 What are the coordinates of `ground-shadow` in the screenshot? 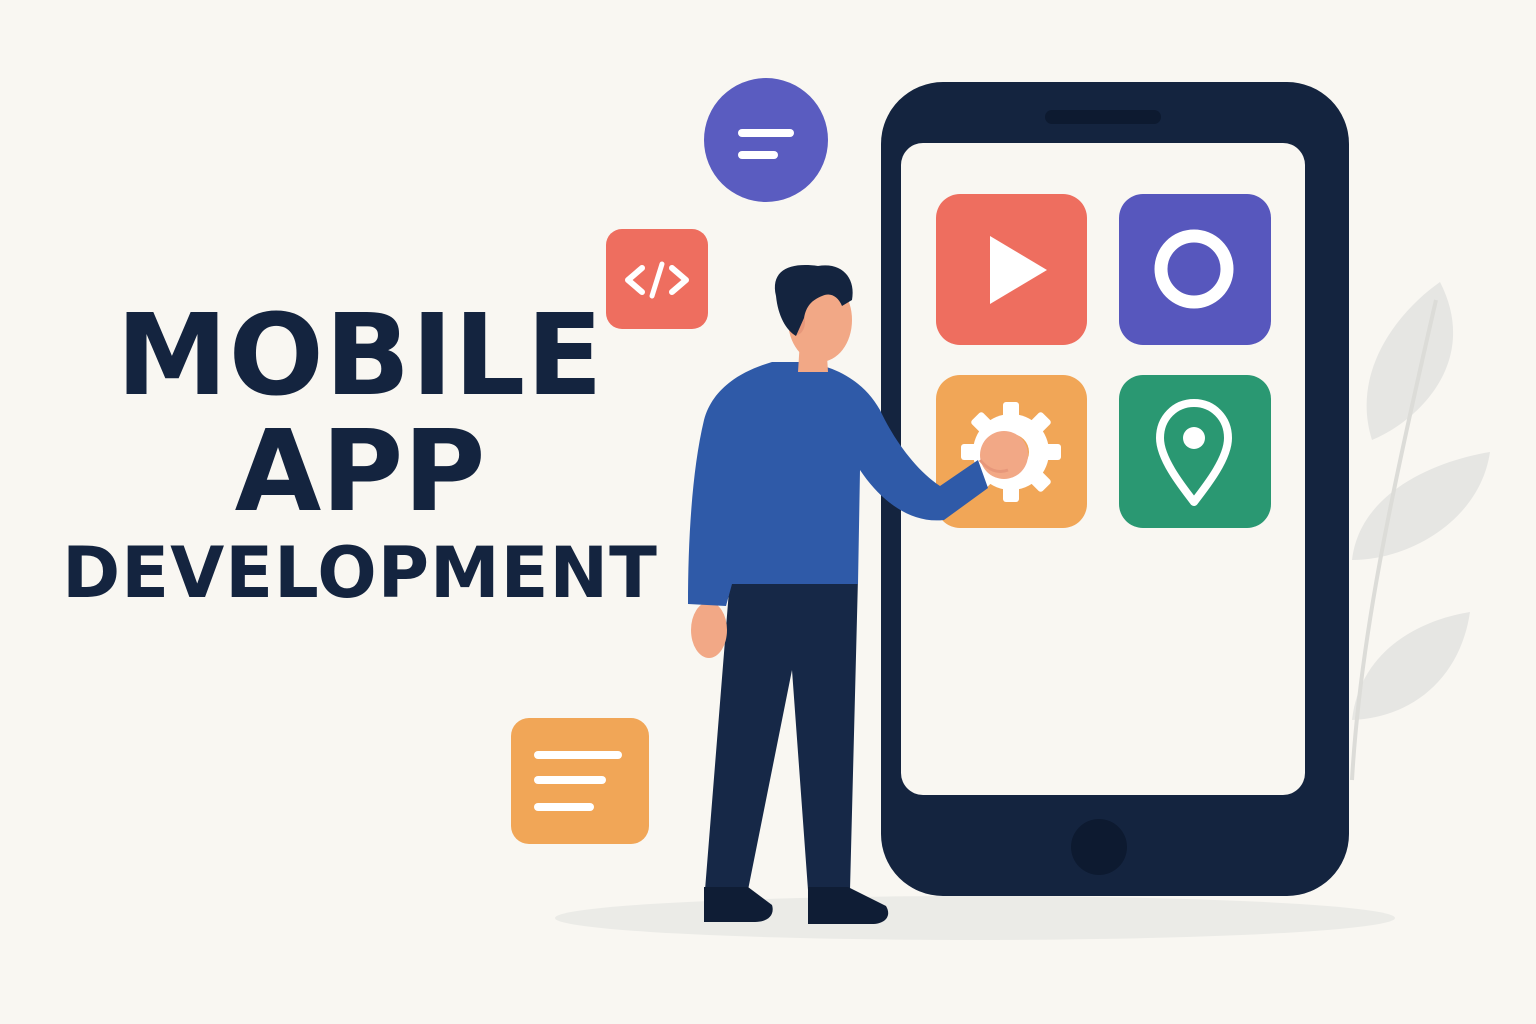 It's located at (975, 918).